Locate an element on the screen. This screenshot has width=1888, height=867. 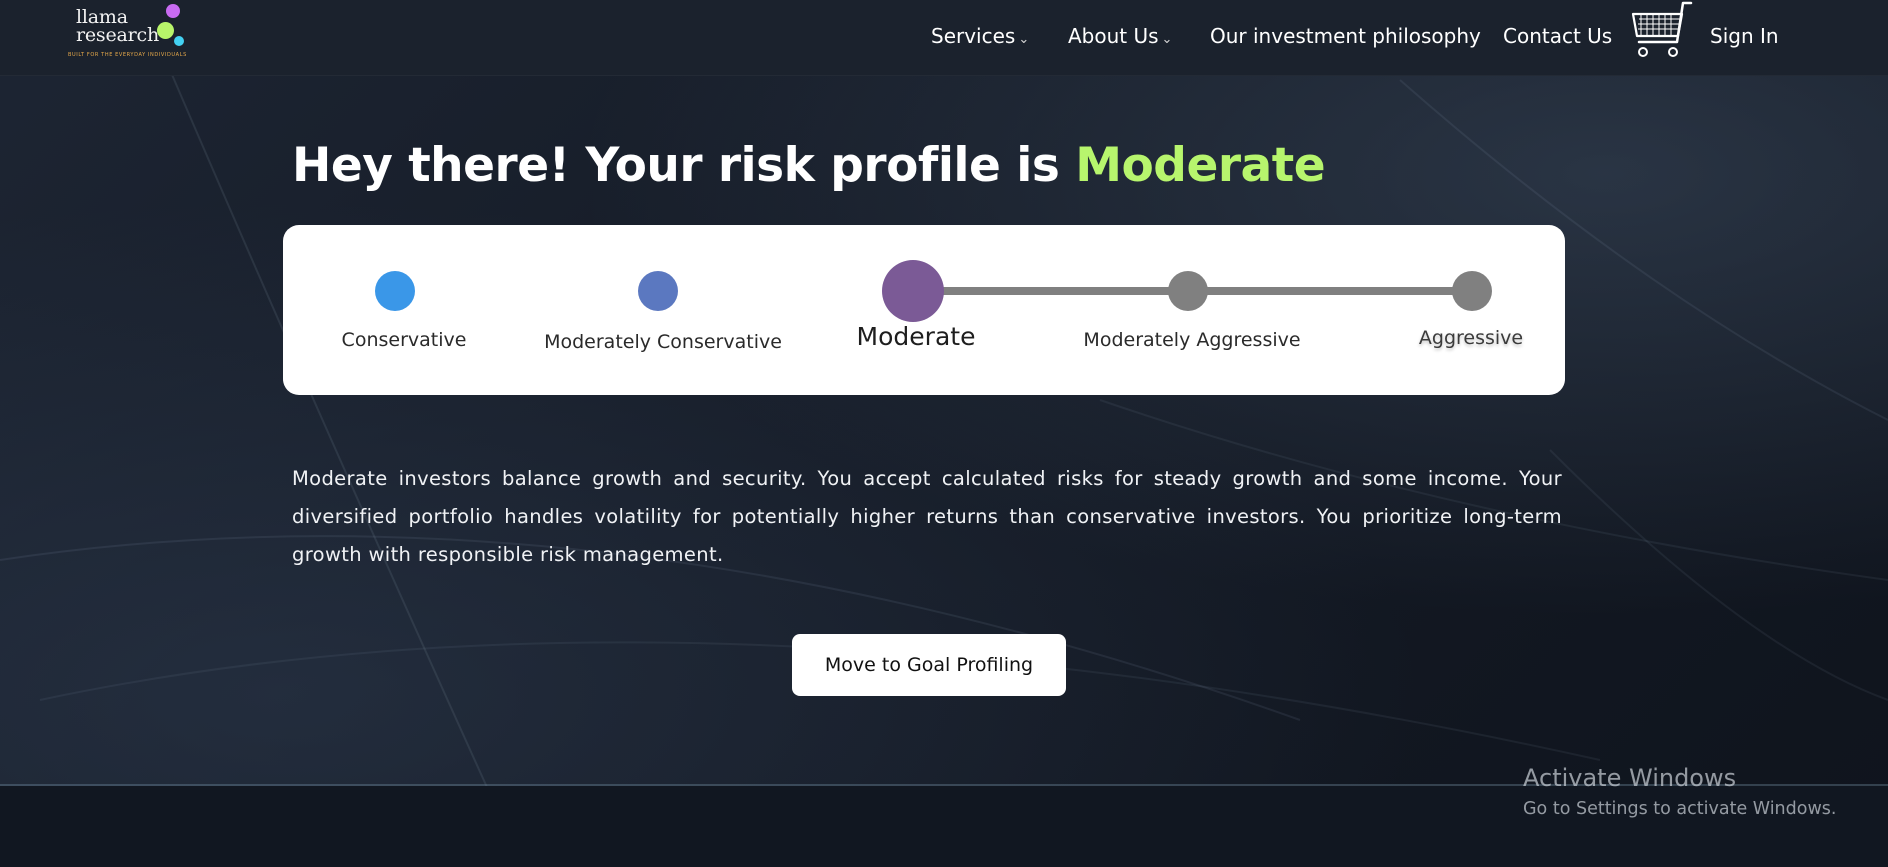
risk-node-moderately-aggressive is located at coordinates (1188, 291).